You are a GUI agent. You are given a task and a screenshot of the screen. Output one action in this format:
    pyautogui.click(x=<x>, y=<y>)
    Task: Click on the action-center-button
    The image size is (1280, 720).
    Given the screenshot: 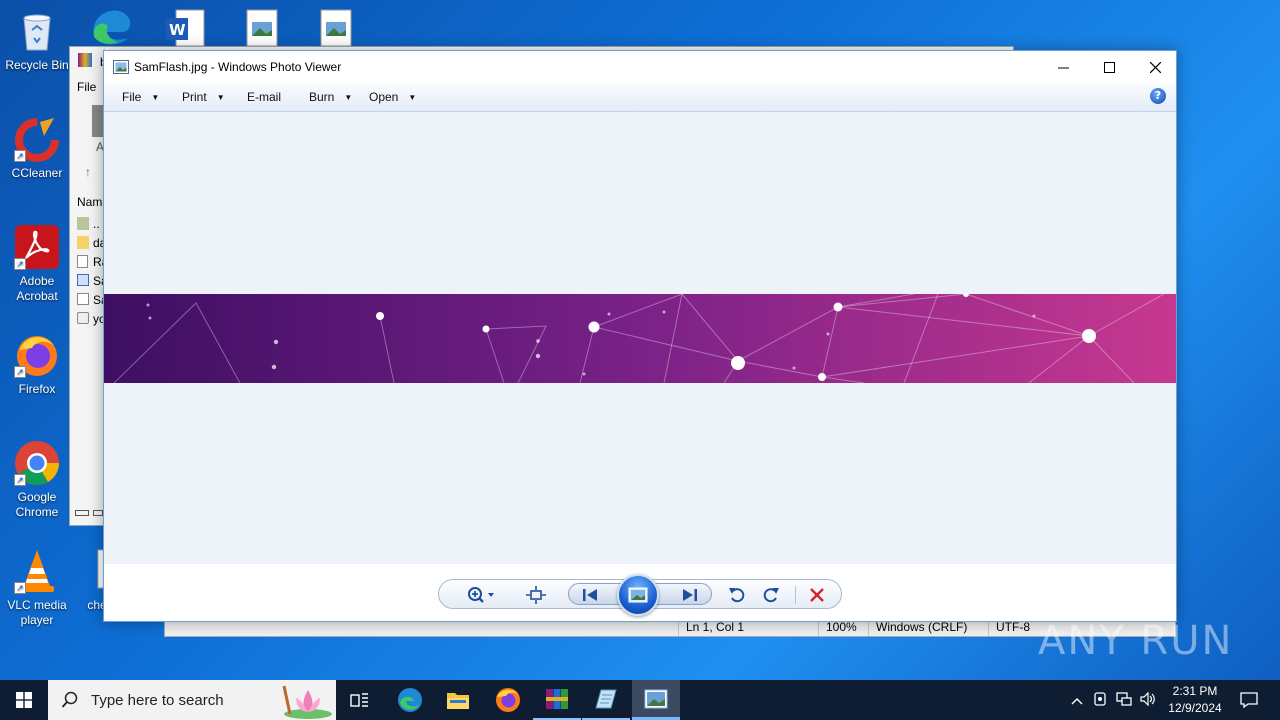 What is the action you would take?
    pyautogui.click(x=1249, y=700)
    